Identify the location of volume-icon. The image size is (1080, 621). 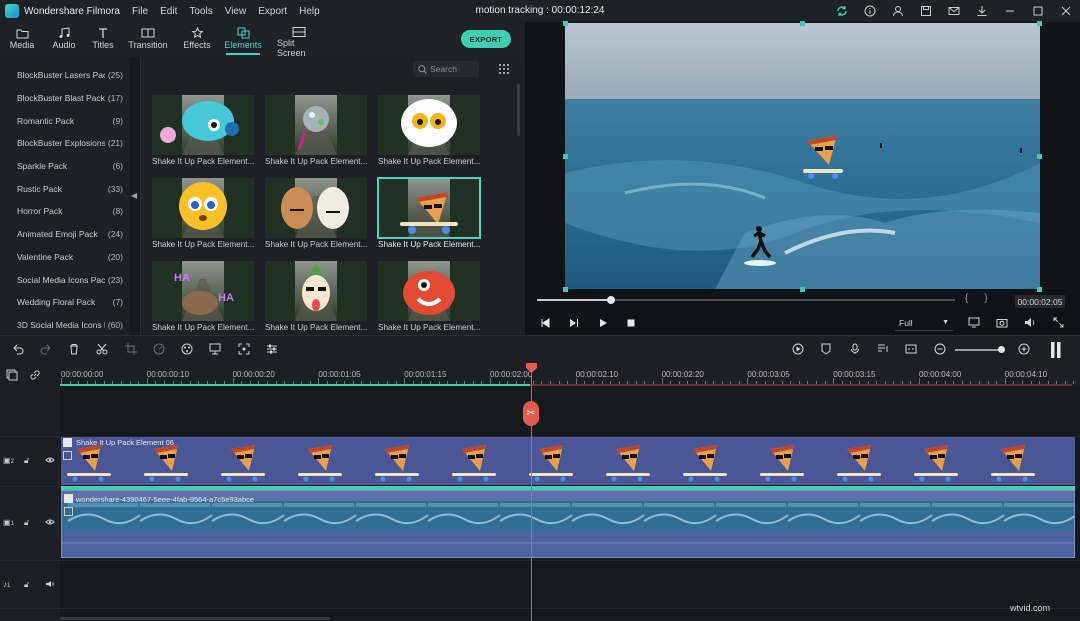
(1030, 322).